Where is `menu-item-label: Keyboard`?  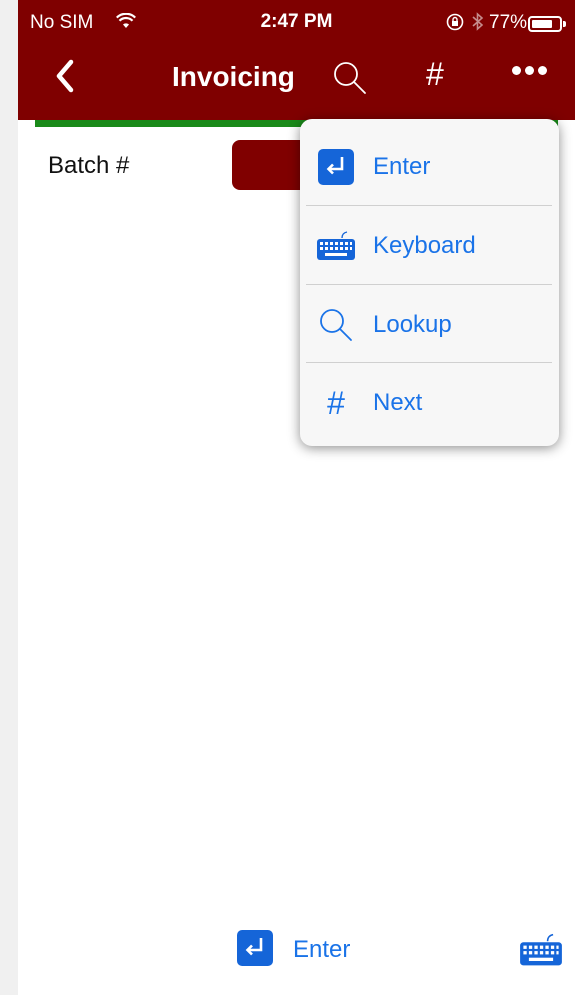
menu-item-label: Keyboard is located at coordinates (424, 245).